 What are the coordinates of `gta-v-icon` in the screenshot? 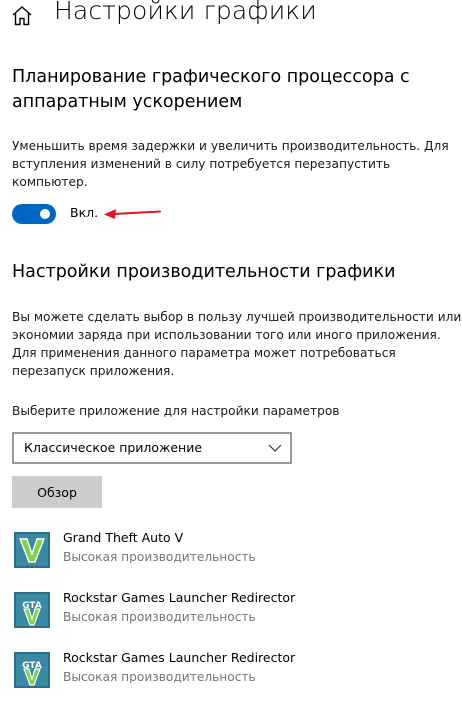 It's located at (32, 550).